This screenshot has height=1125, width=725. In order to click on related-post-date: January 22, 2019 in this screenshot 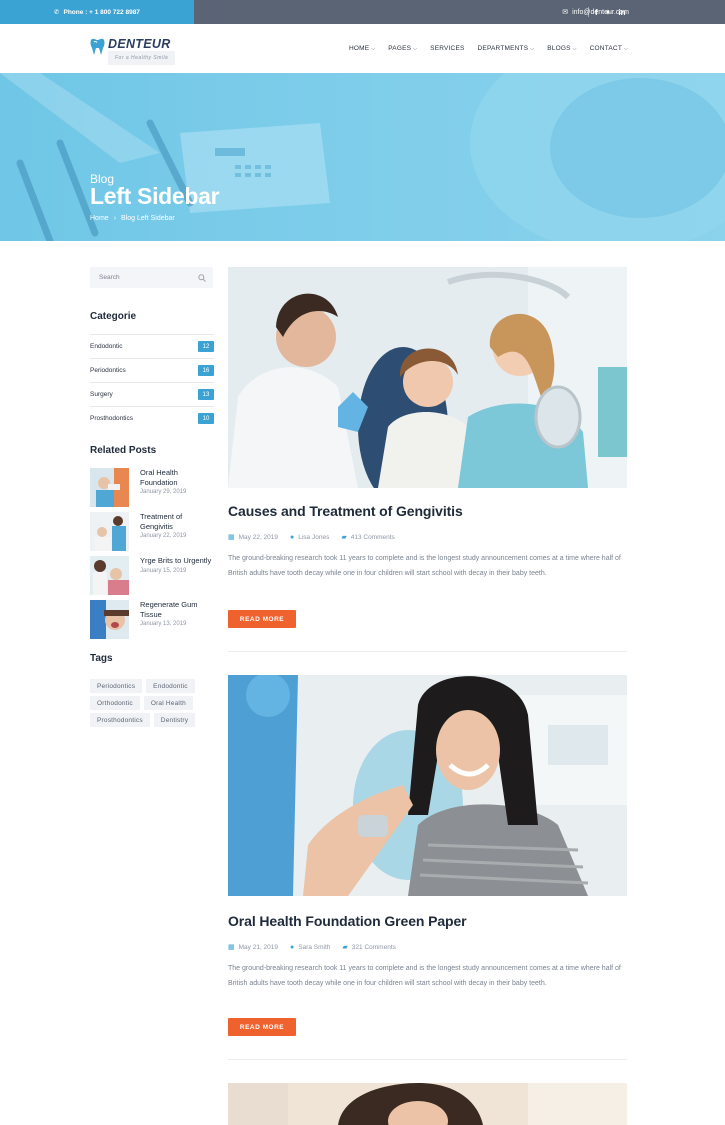, I will do `click(163, 536)`.